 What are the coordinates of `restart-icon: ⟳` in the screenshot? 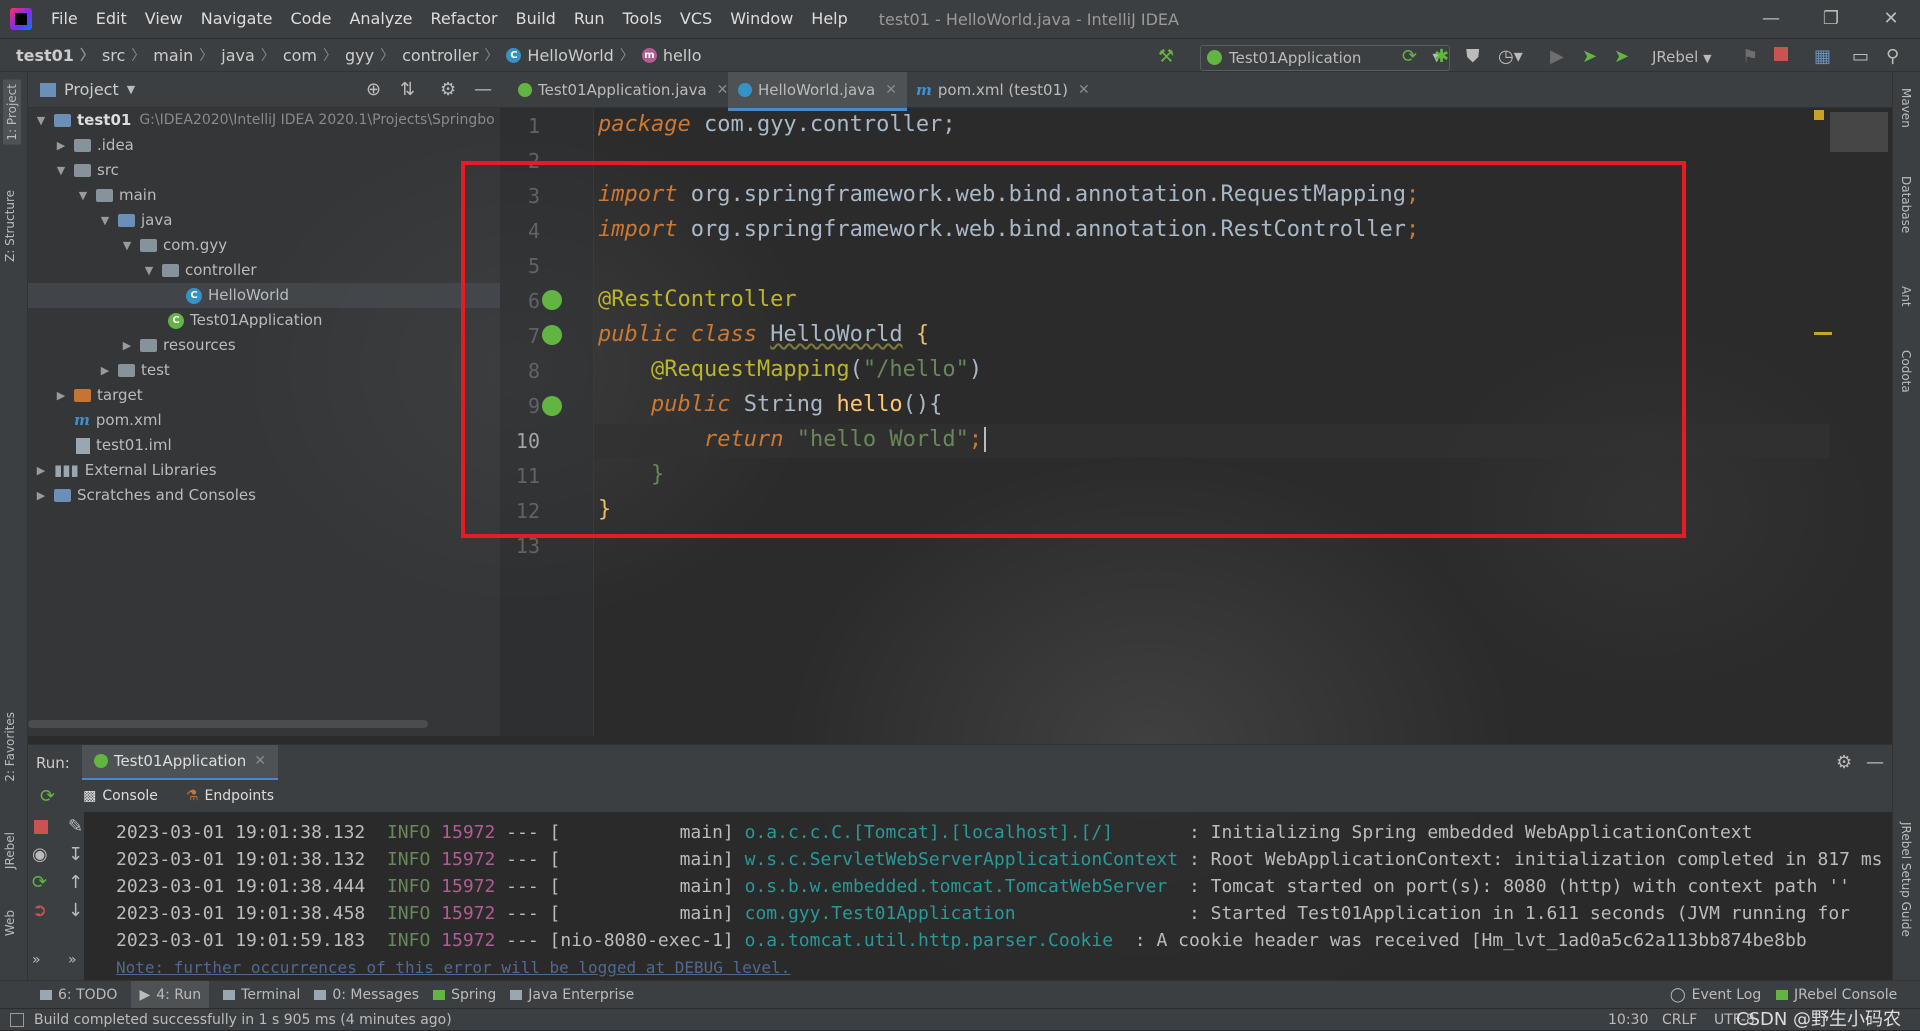 It's located at (39, 882).